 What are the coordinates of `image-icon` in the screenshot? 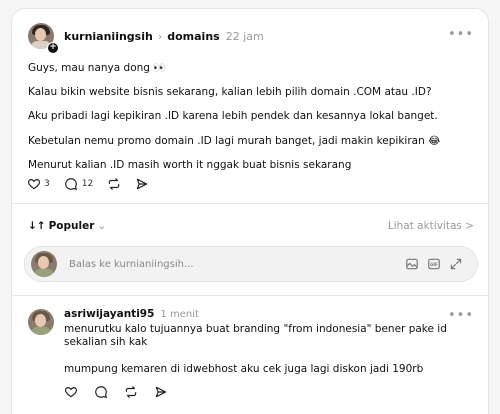 It's located at (412, 264).